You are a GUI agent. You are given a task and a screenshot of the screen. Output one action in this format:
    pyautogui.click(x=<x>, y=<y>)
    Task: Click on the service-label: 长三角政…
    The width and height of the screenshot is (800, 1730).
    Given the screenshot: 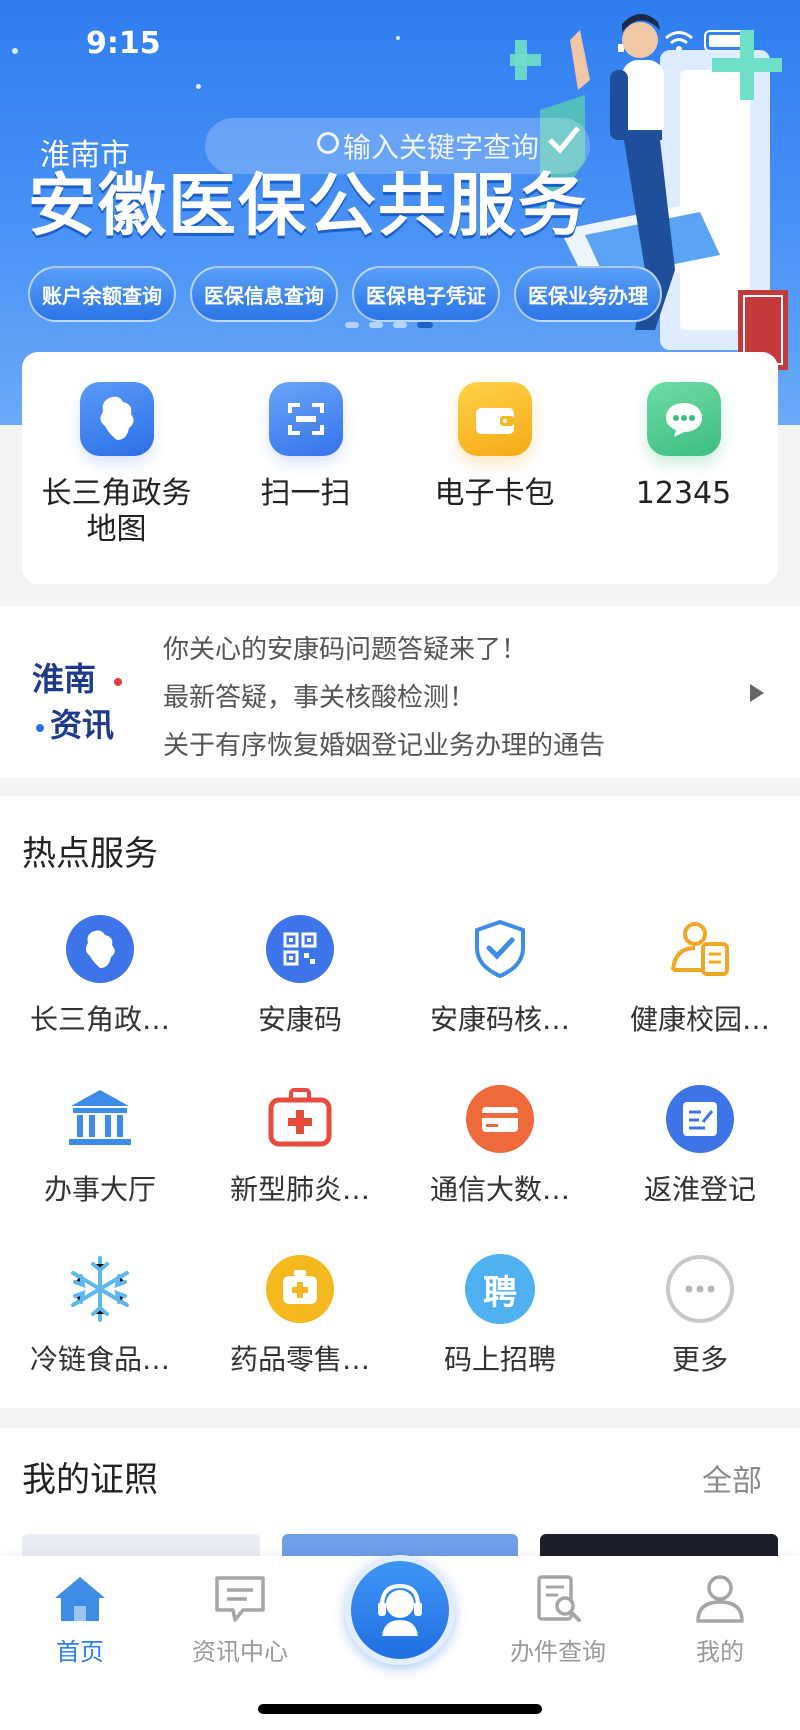 What is the action you would take?
    pyautogui.click(x=99, y=1019)
    